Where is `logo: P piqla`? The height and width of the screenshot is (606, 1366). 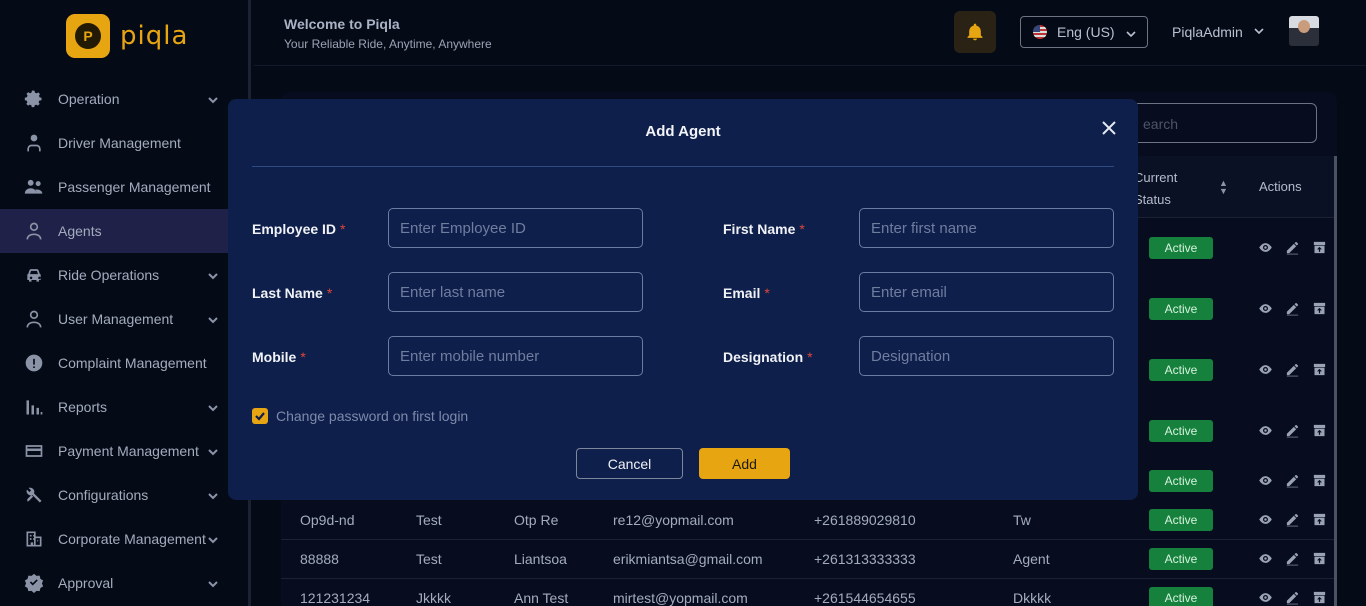
logo: P piqla is located at coordinates (127, 36).